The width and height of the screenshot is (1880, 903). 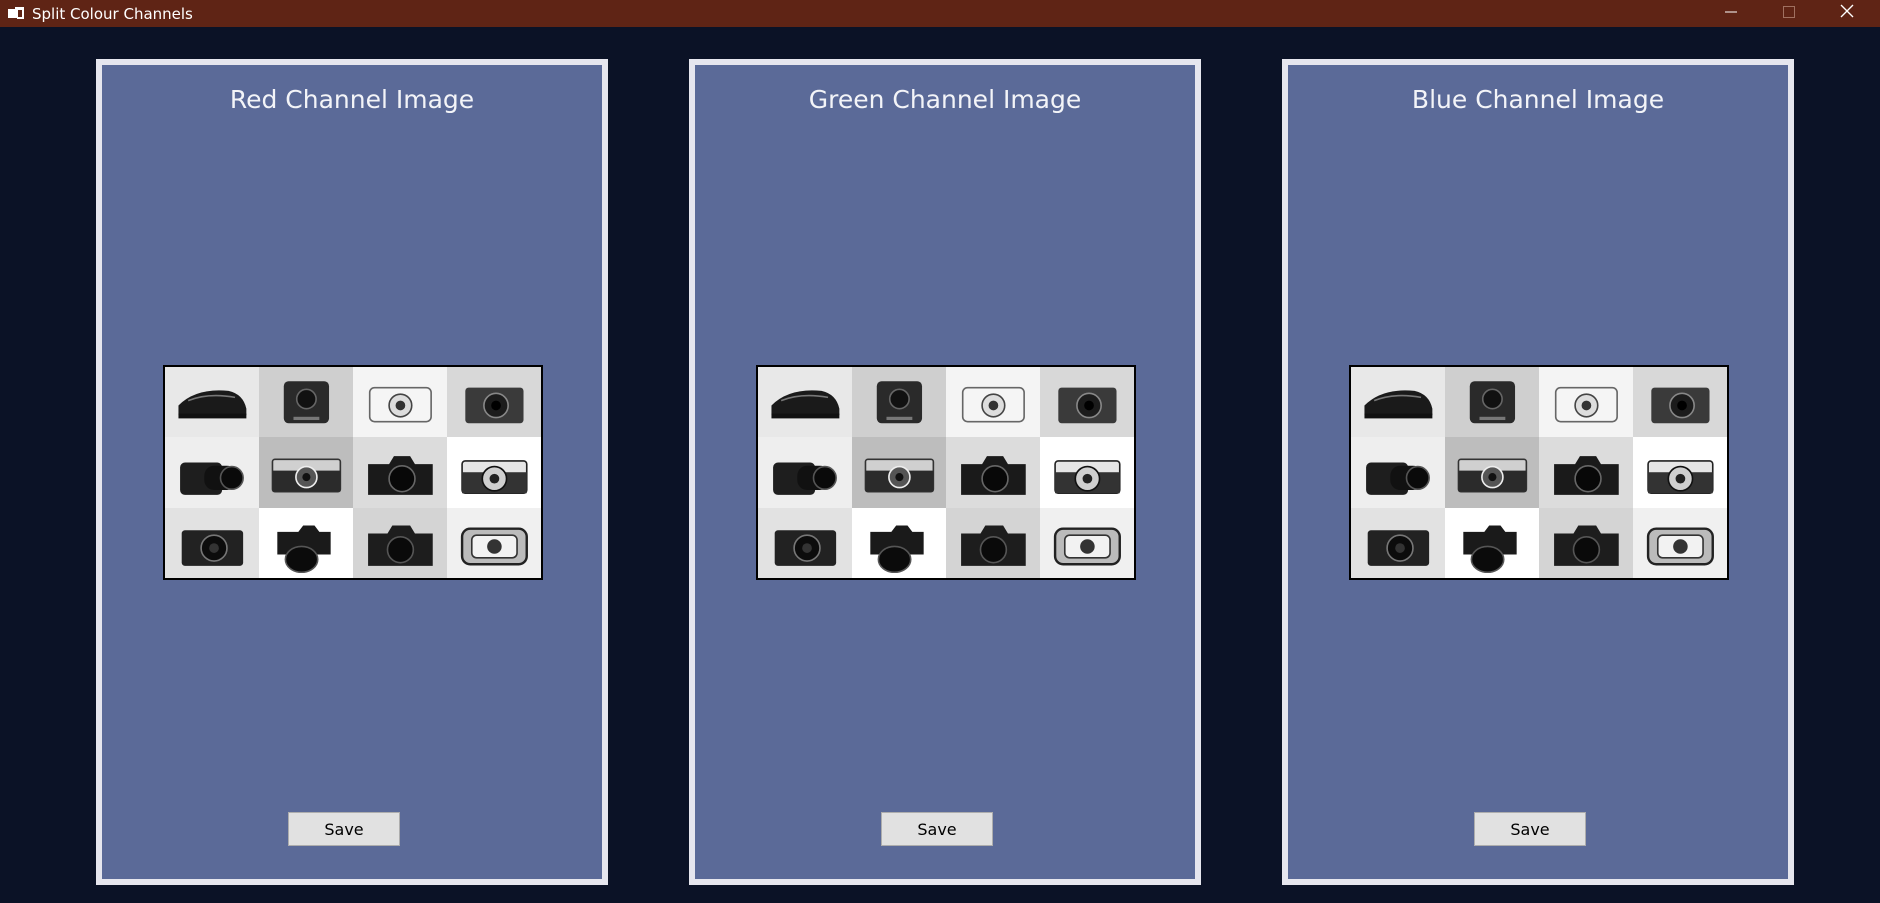 I want to click on panel-title: Green Channel Image, so click(x=945, y=99).